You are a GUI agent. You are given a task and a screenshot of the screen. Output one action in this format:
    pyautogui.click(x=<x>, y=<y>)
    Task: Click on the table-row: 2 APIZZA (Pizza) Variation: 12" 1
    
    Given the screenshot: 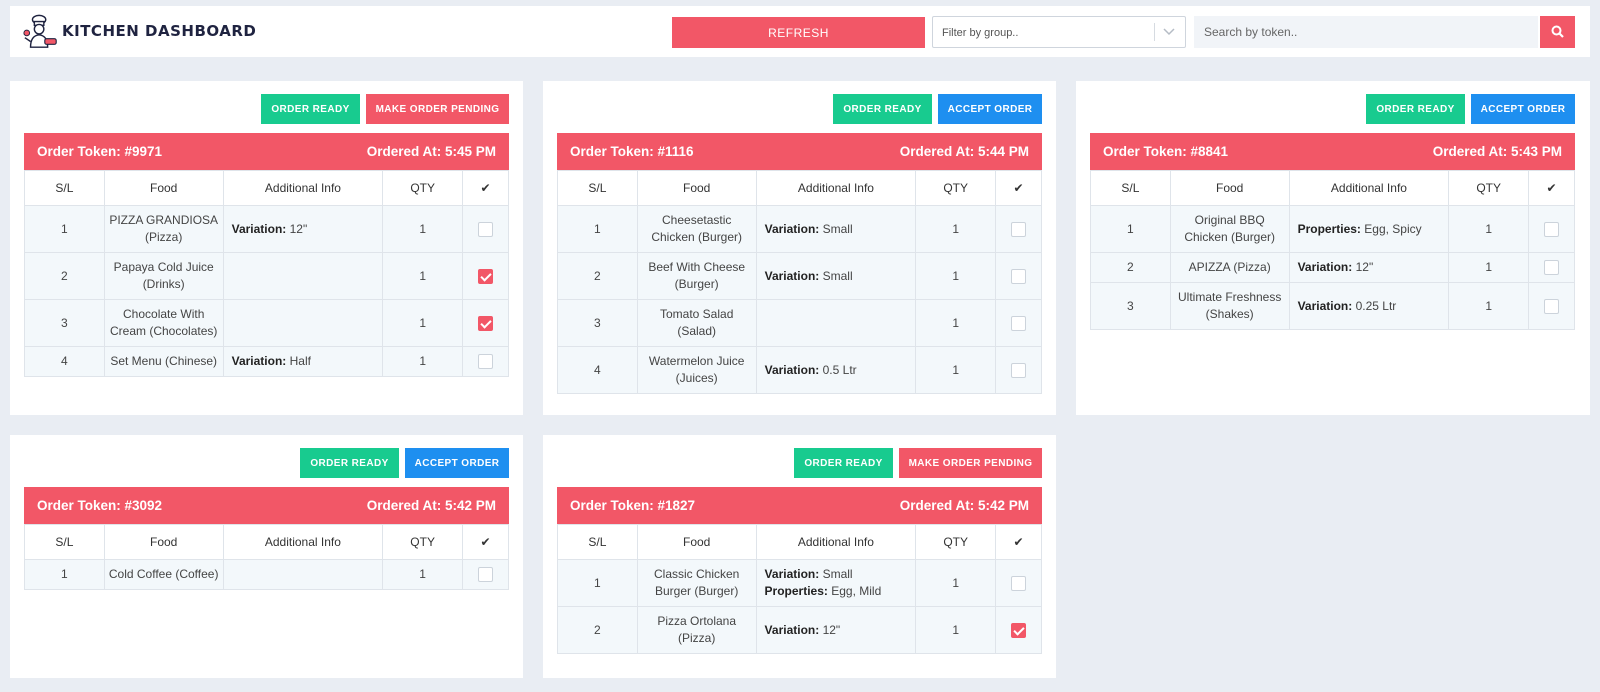 What is the action you would take?
    pyautogui.click(x=1332, y=267)
    